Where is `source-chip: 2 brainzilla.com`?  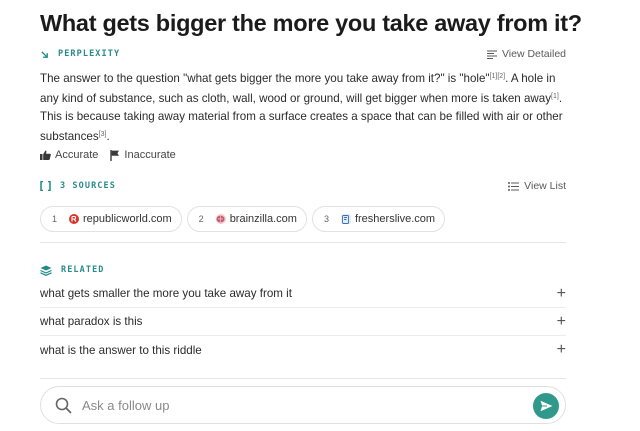
source-chip: 2 brainzilla.com is located at coordinates (246, 219).